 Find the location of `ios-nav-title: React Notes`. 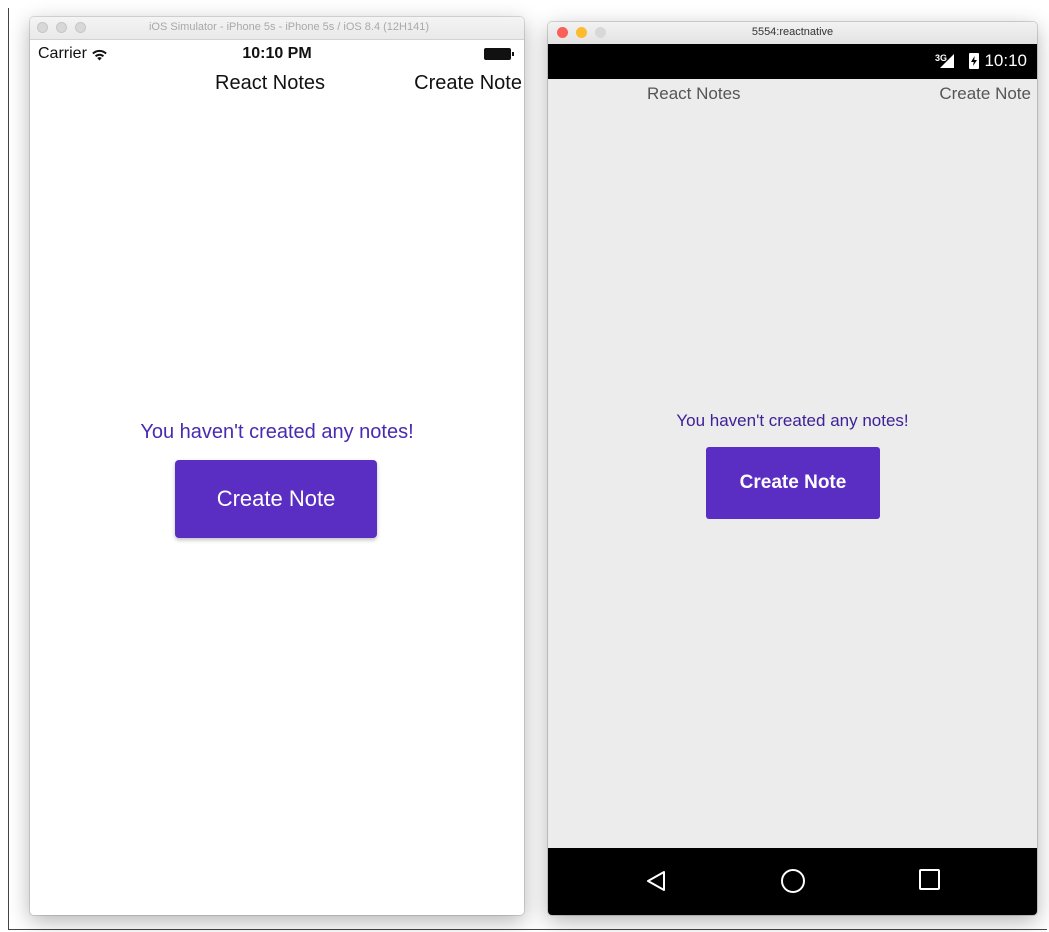

ios-nav-title: React Notes is located at coordinates (270, 83).